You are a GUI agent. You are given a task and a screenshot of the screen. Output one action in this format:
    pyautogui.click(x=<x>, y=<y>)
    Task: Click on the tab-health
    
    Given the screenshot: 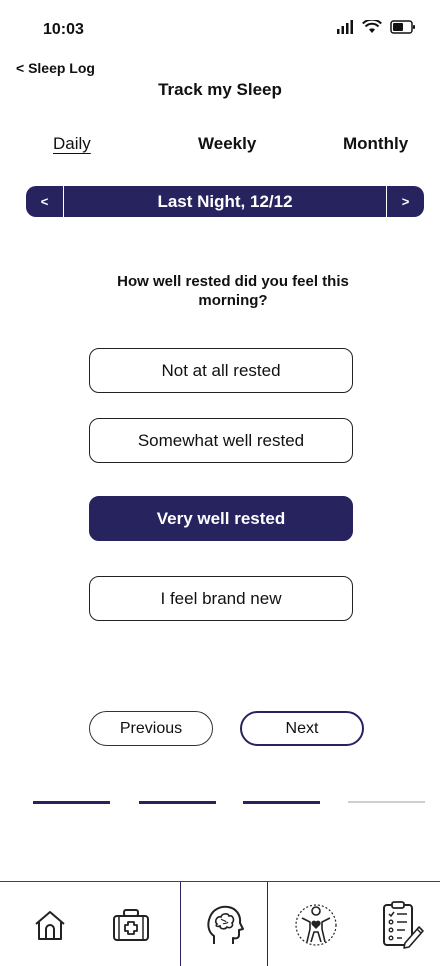 What is the action you would take?
    pyautogui.click(x=131, y=924)
    